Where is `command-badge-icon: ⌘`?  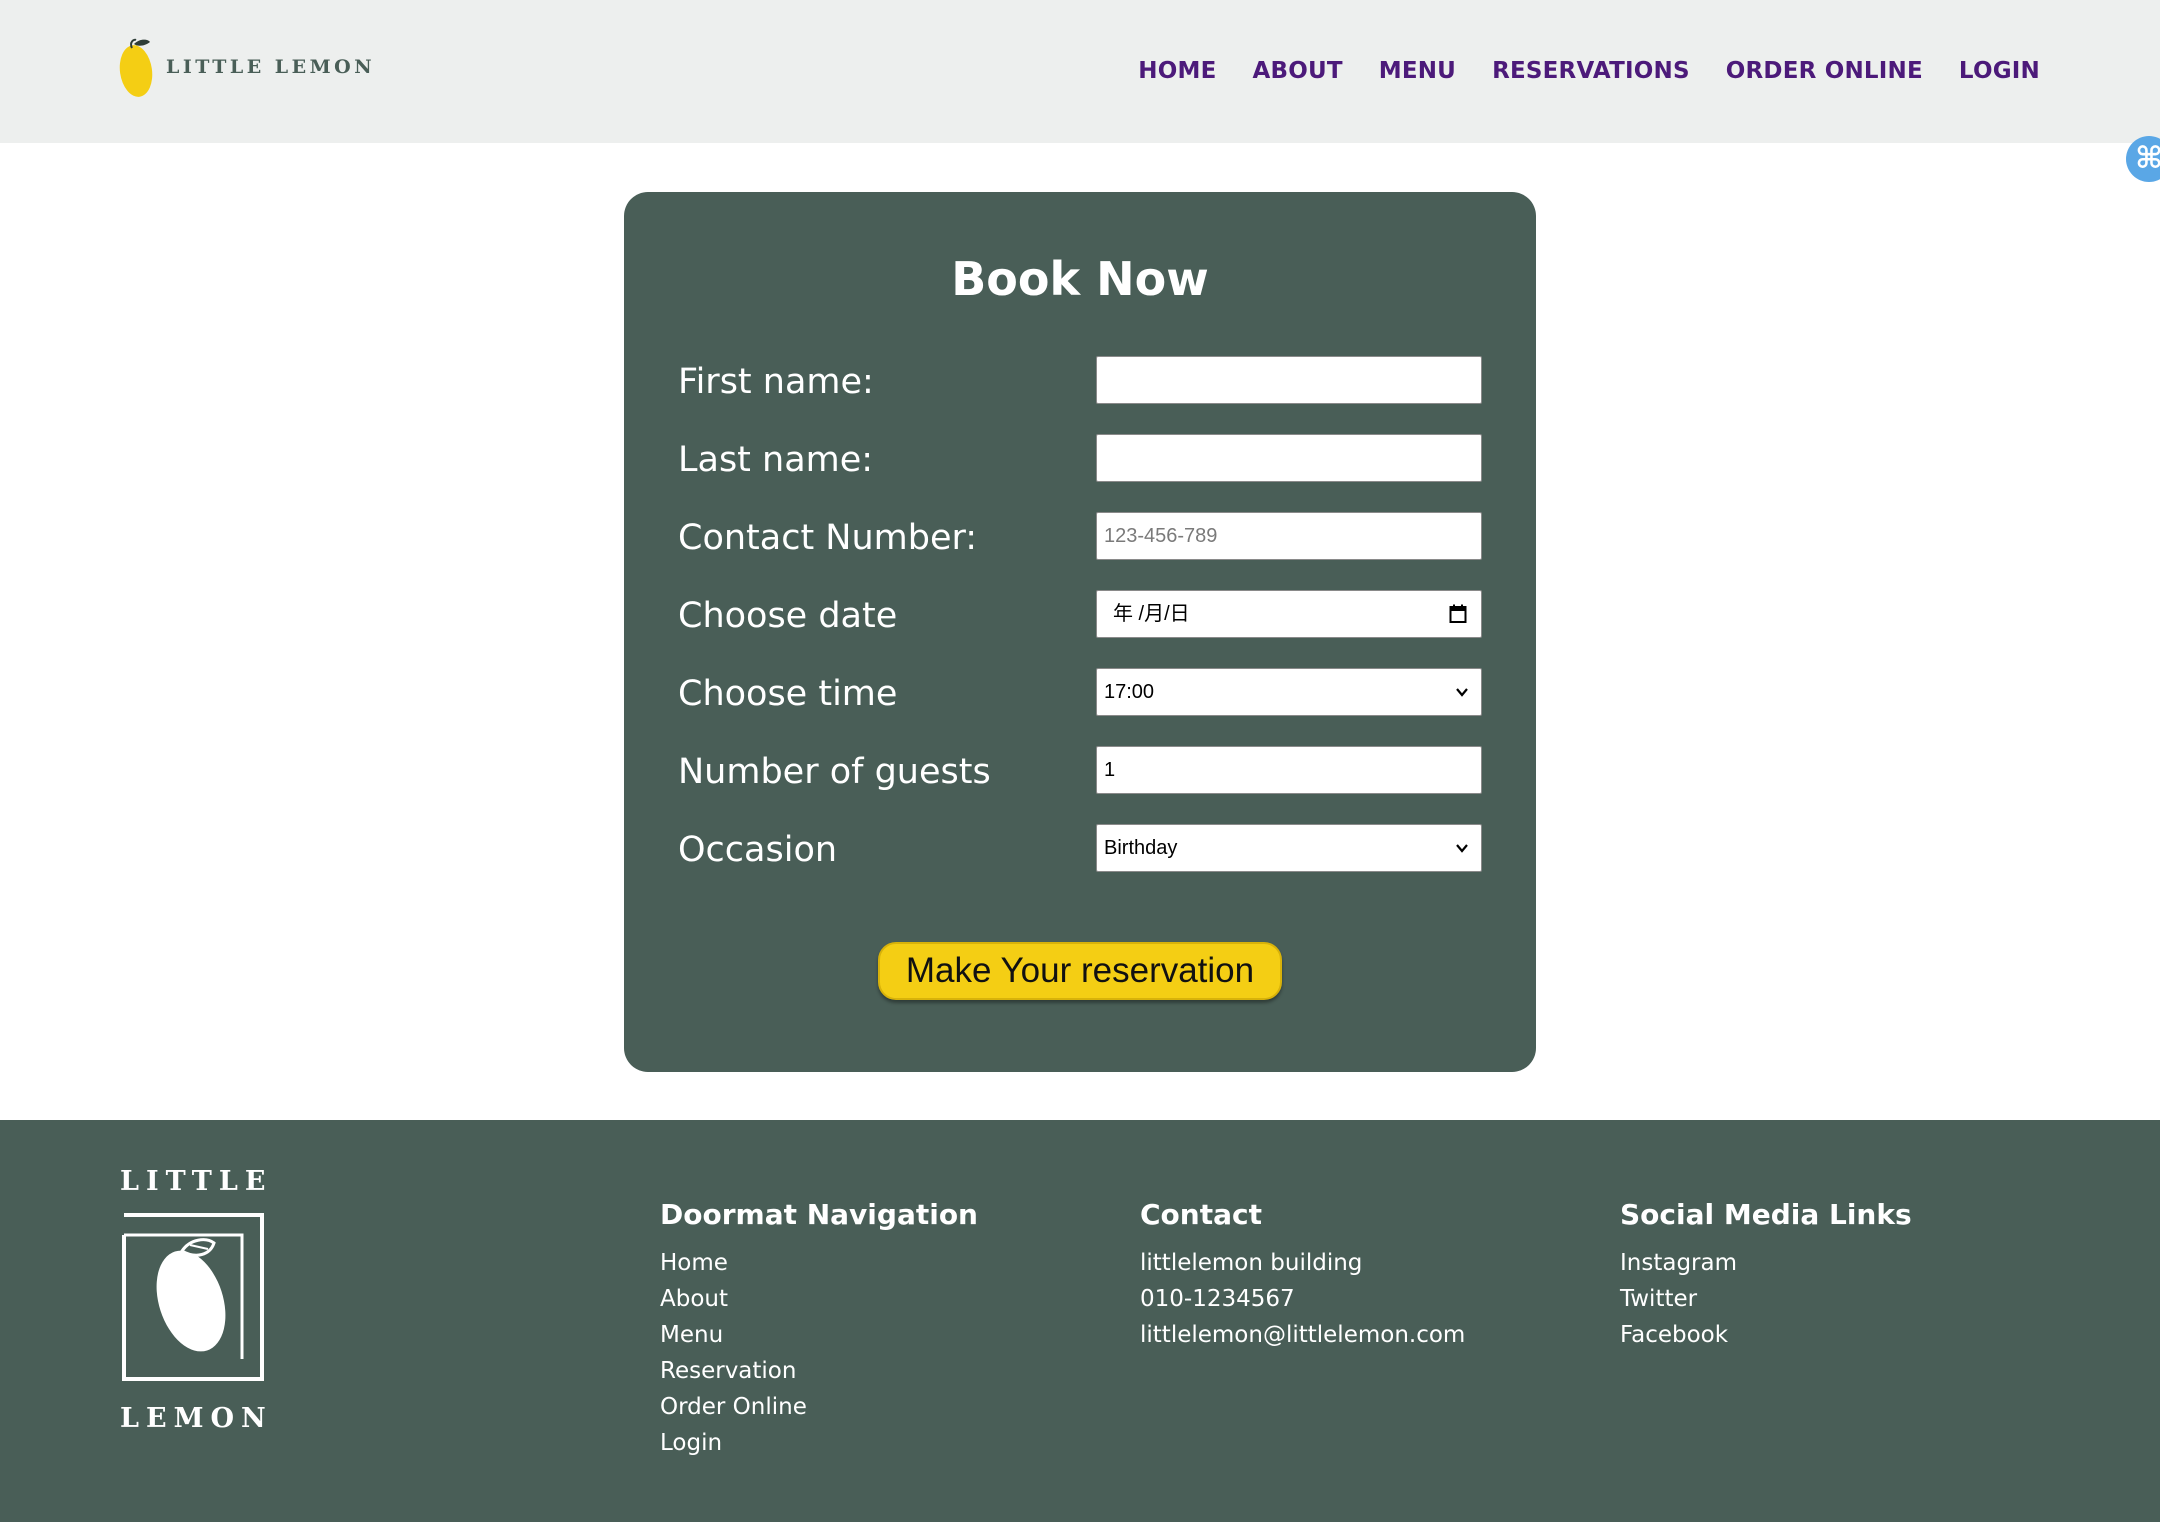 command-badge-icon: ⌘ is located at coordinates (2143, 159).